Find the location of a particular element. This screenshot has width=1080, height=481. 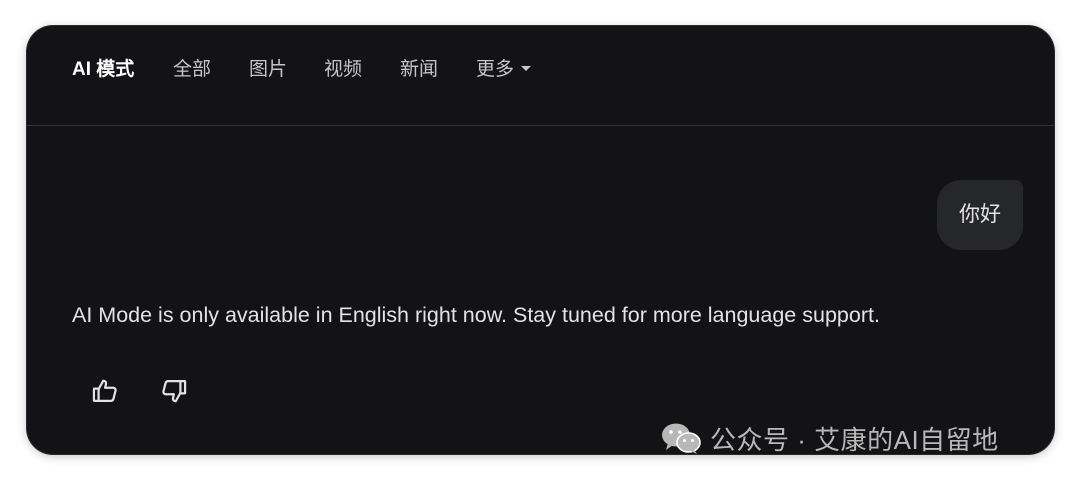

caret-down-icon is located at coordinates (526, 68).